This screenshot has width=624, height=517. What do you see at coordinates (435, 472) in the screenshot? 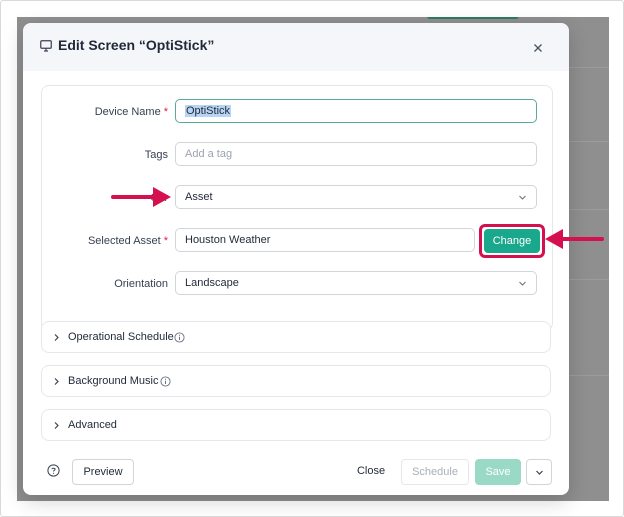
I see `schedule-button: Schedule` at bounding box center [435, 472].